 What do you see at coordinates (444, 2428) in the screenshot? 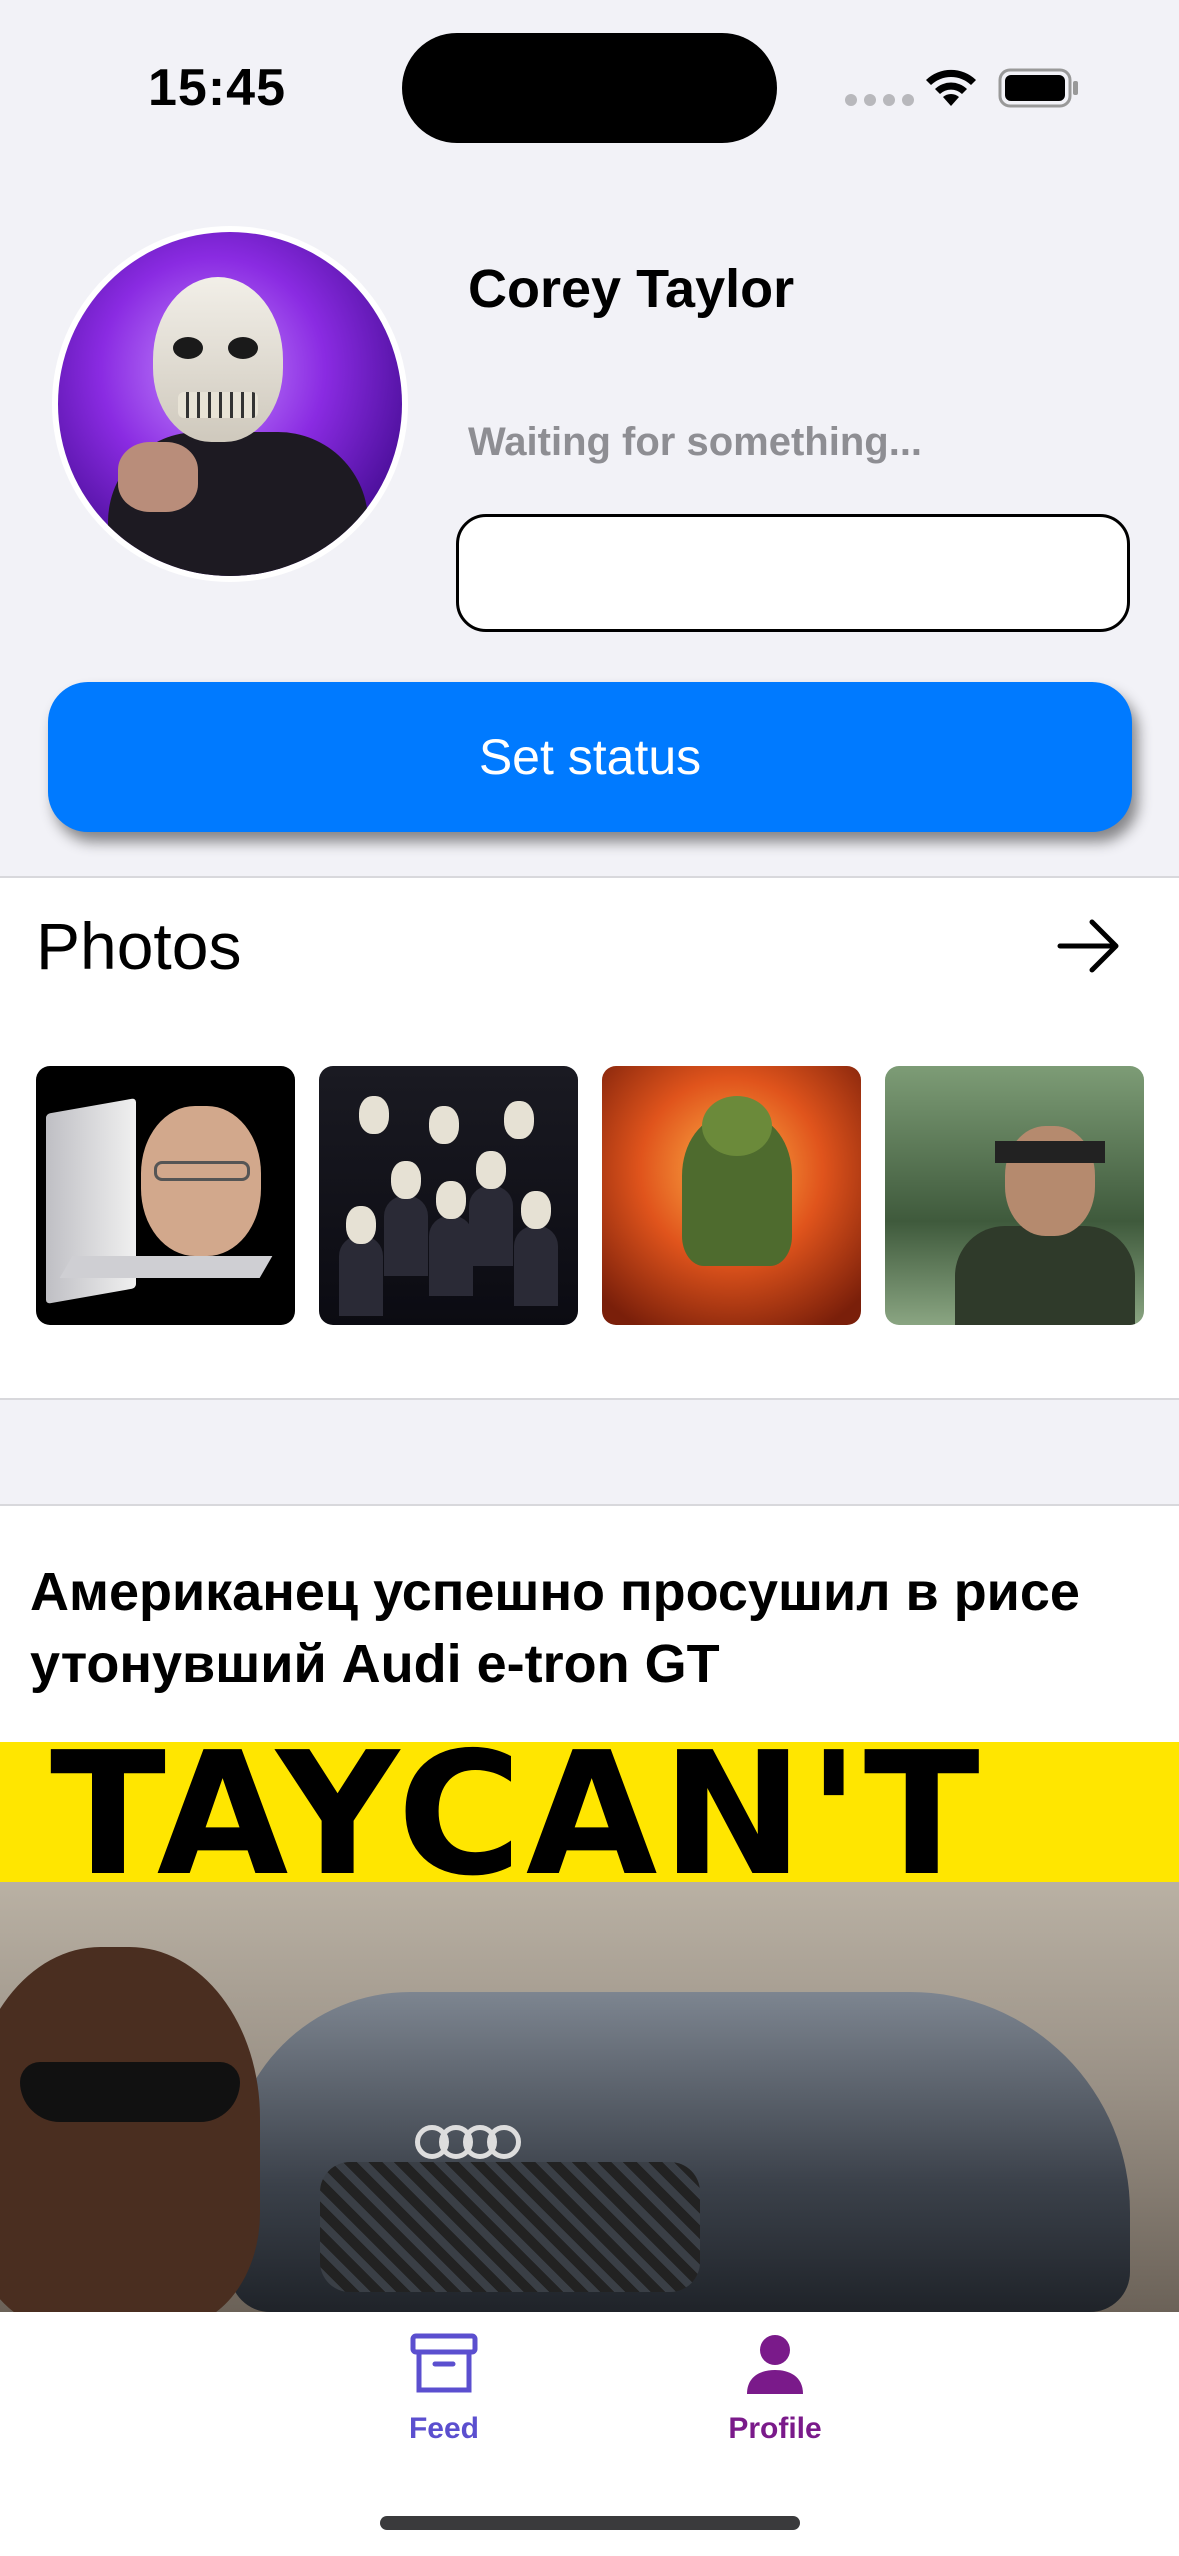
I see `tab-feed-label: Feed` at bounding box center [444, 2428].